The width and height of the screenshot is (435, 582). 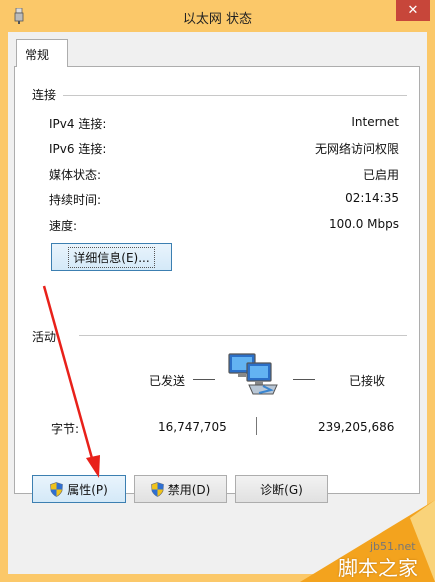 I want to click on properties-button-label: 属性(P), so click(x=87, y=489).